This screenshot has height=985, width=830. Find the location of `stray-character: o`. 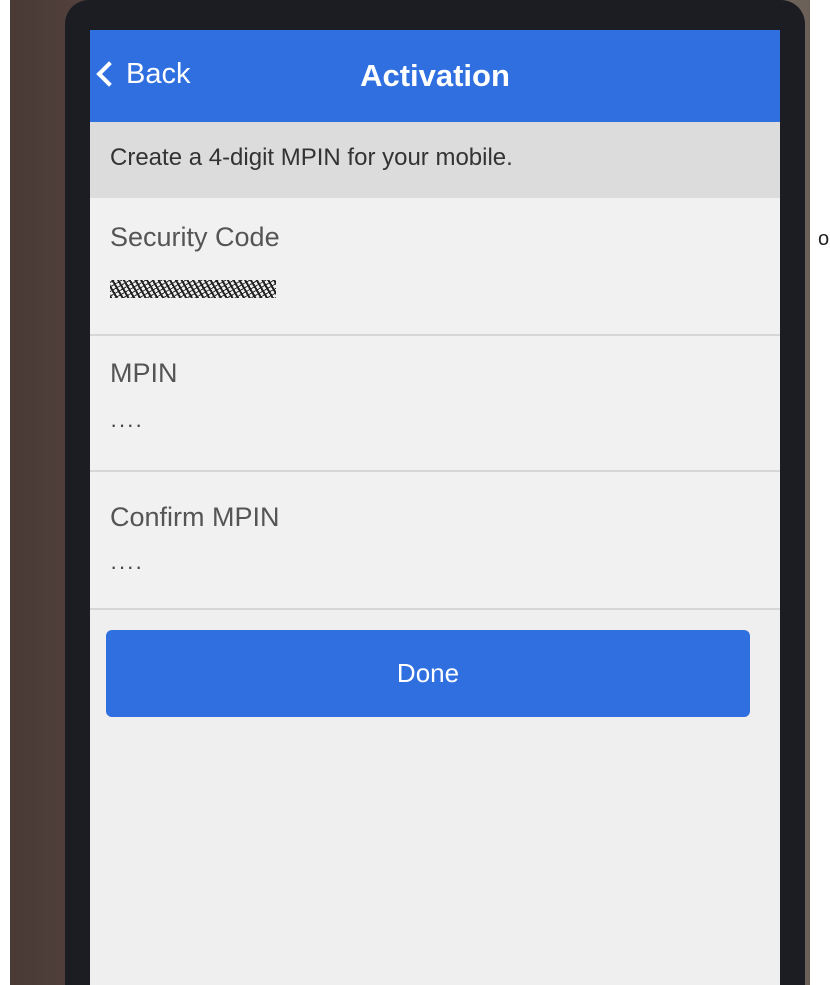

stray-character: o is located at coordinates (824, 239).